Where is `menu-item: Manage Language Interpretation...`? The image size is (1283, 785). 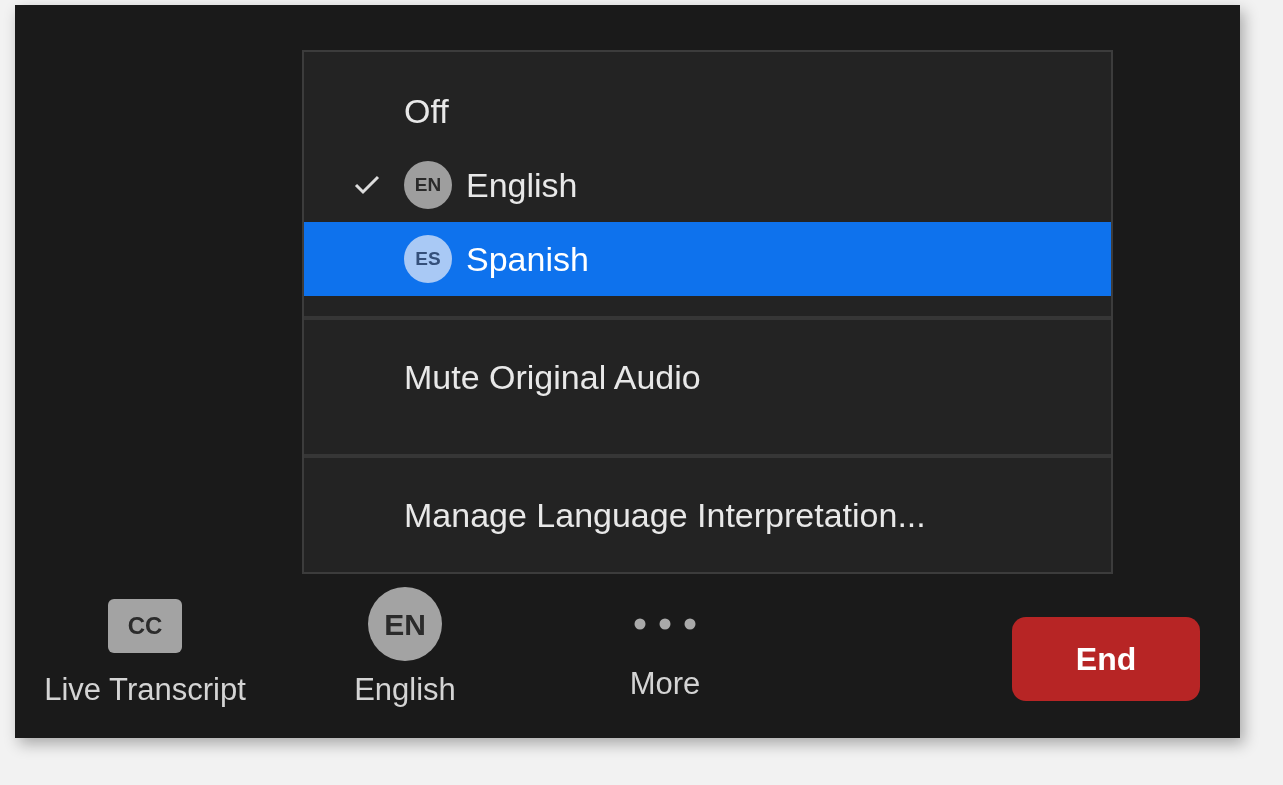
menu-item: Manage Language Interpretation... is located at coordinates (707, 515).